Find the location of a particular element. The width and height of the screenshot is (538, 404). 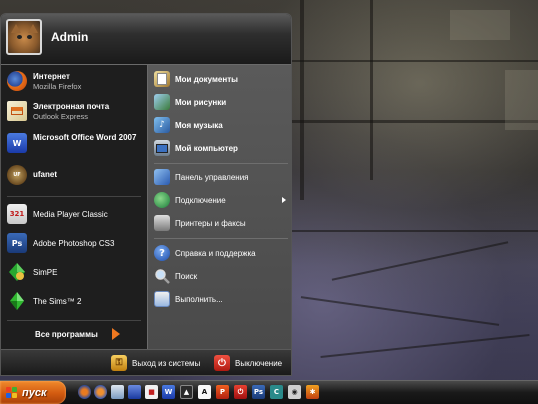

place-my-music: ♪ Моя музыка is located at coordinates (188, 125).